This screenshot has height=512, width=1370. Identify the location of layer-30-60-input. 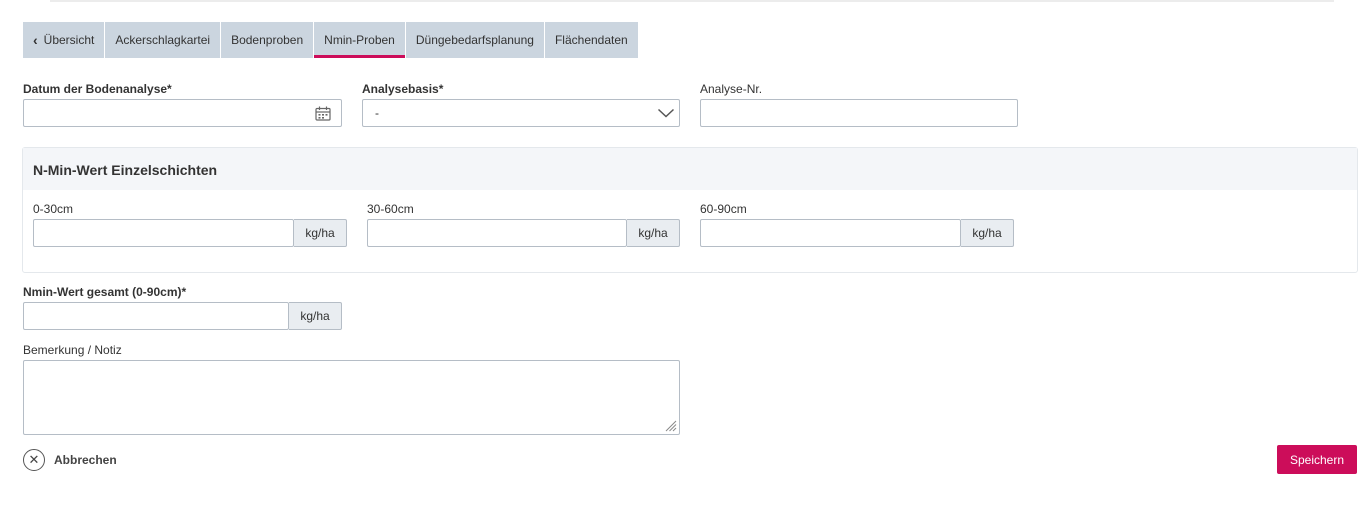
(497, 233).